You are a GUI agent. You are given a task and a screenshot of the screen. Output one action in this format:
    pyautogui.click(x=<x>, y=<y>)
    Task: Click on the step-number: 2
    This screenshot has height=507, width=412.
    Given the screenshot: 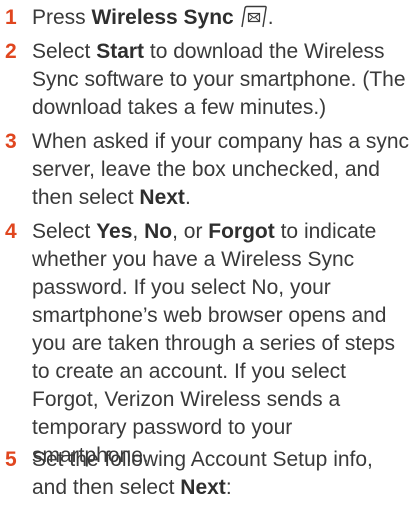 What is the action you would take?
    pyautogui.click(x=11, y=51)
    